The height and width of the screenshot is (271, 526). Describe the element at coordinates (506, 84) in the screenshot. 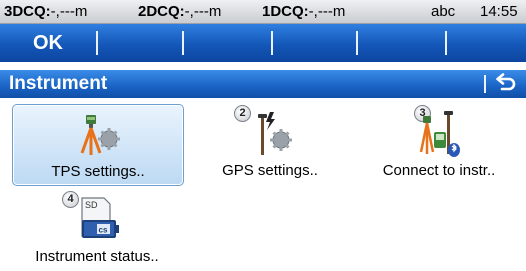

I see `return-arrow-icon` at that location.